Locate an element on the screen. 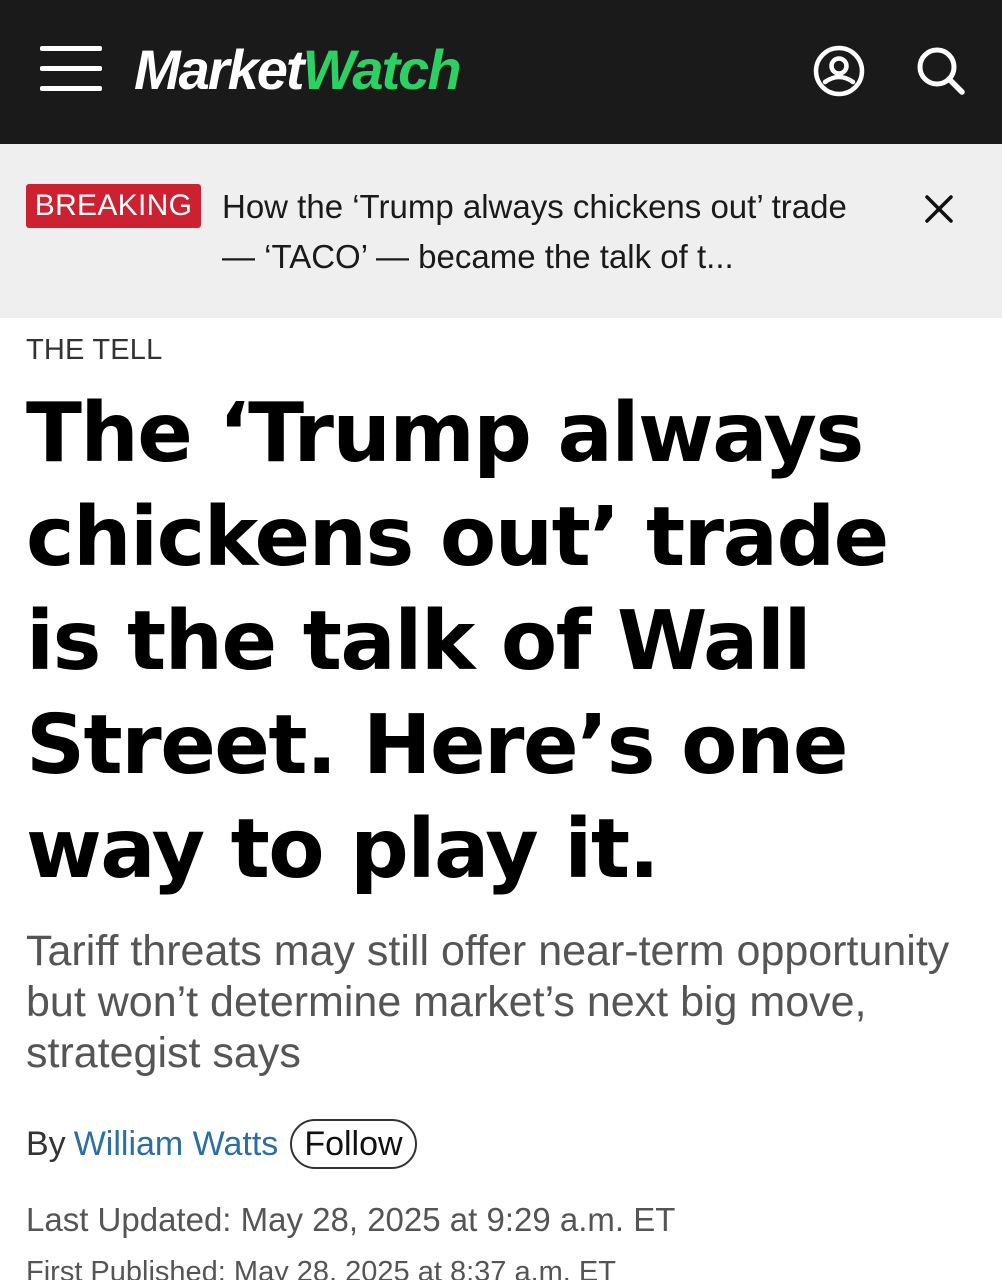  breaking-badge: BREAKING is located at coordinates (113, 206).